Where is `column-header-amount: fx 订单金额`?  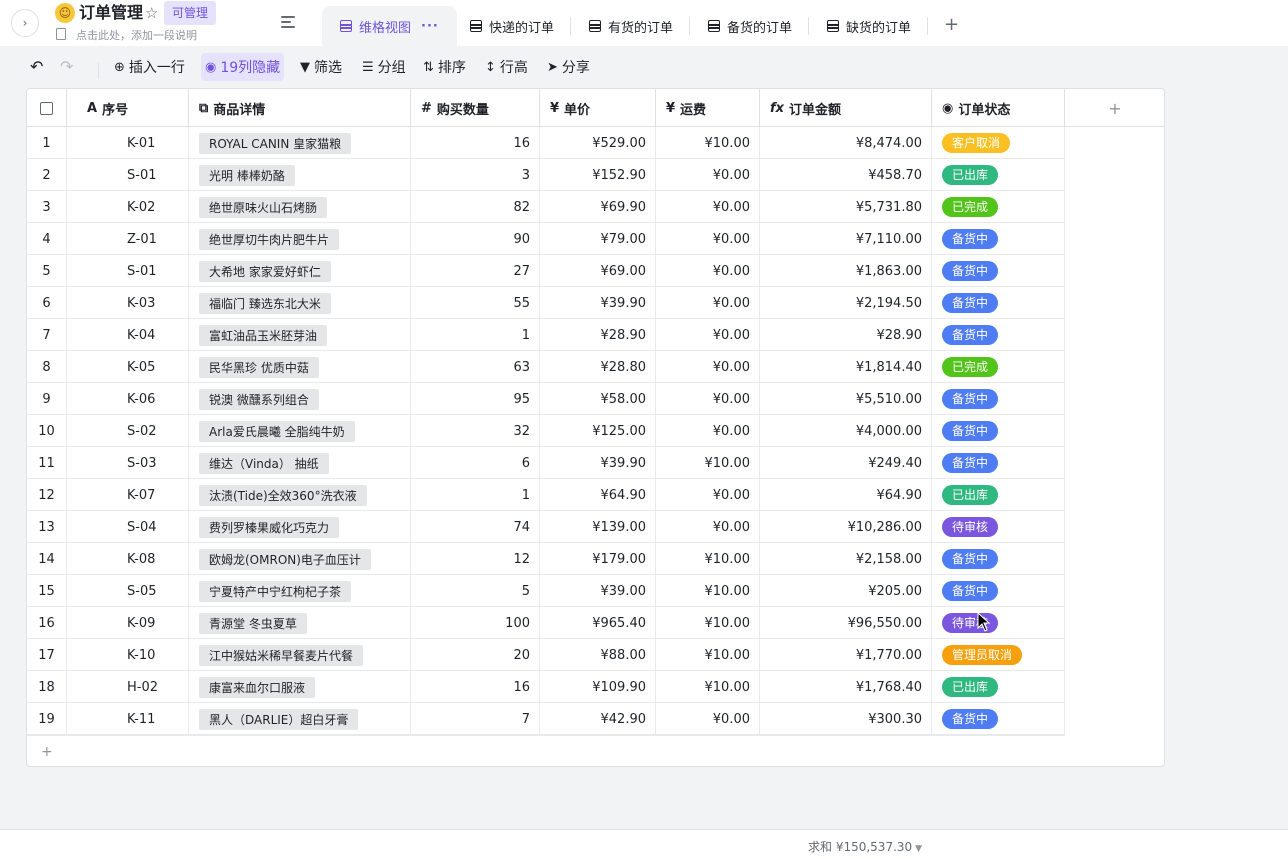 column-header-amount: fx 订单金额 is located at coordinates (846, 108).